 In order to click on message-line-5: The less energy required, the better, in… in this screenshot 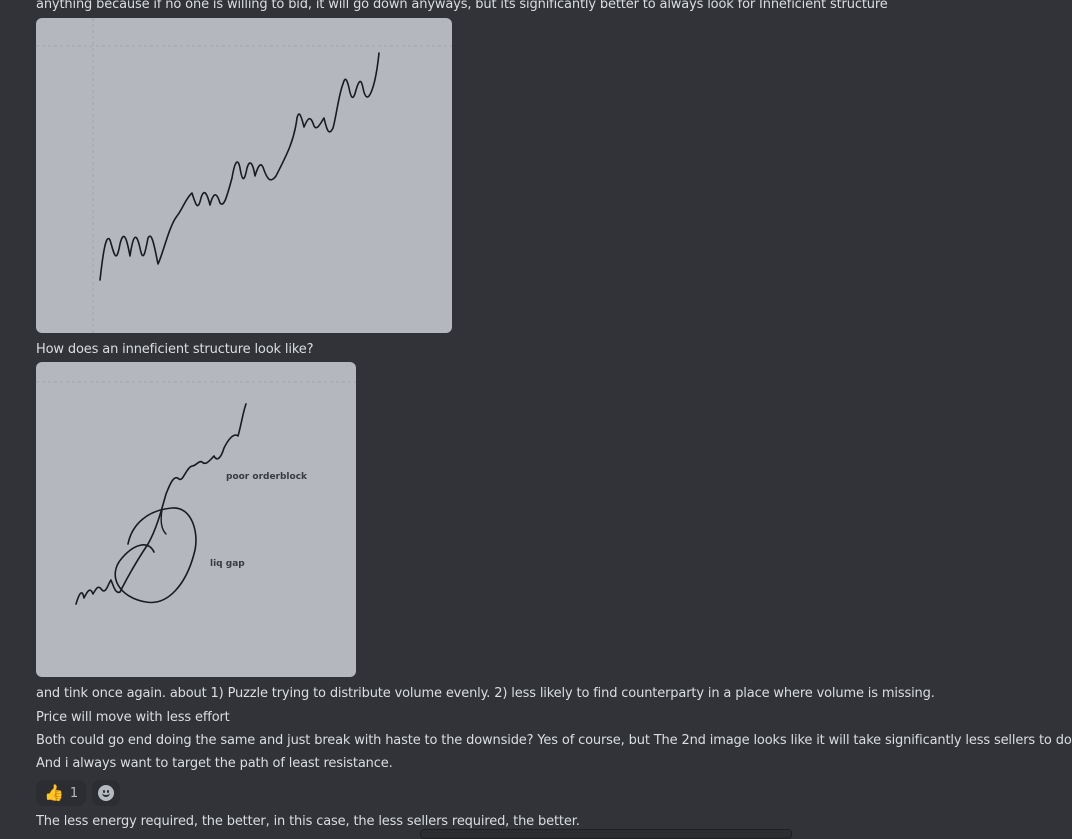, I will do `click(308, 821)`.